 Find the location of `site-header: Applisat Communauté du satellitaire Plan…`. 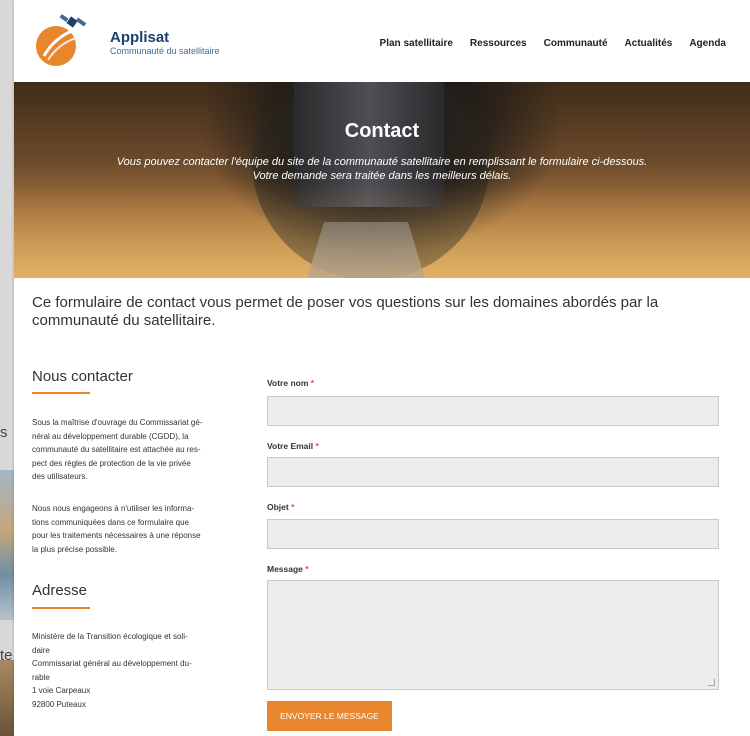

site-header: Applisat Communauté du satellitaire Plan… is located at coordinates (382, 41).